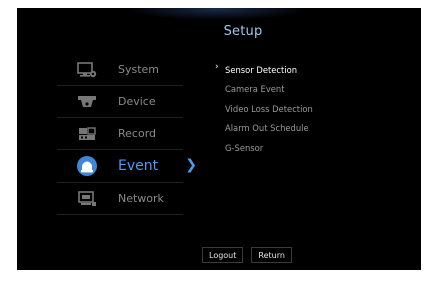 This screenshot has width=438, height=295. Describe the element at coordinates (217, 14) in the screenshot. I see `top-glow` at that location.